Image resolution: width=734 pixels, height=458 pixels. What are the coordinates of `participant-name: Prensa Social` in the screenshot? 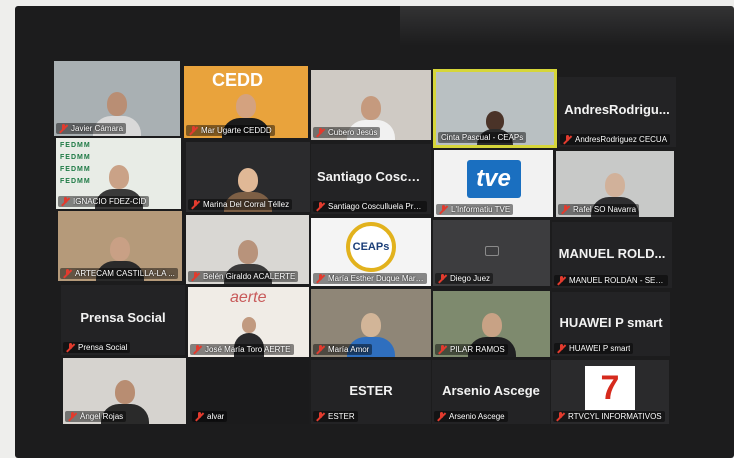 It's located at (103, 347).